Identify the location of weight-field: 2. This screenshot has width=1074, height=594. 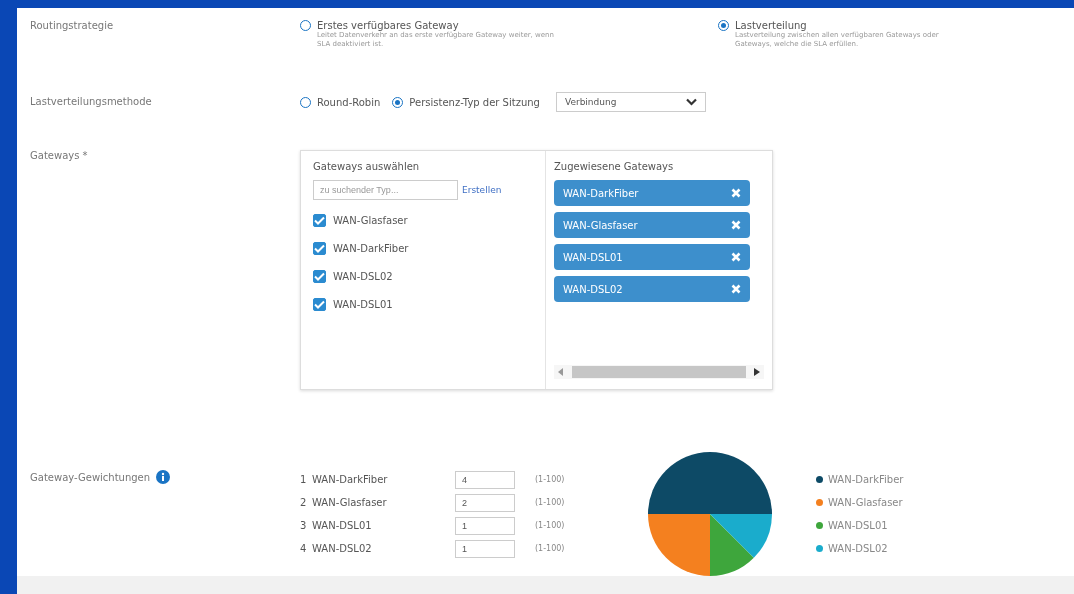
(485, 502).